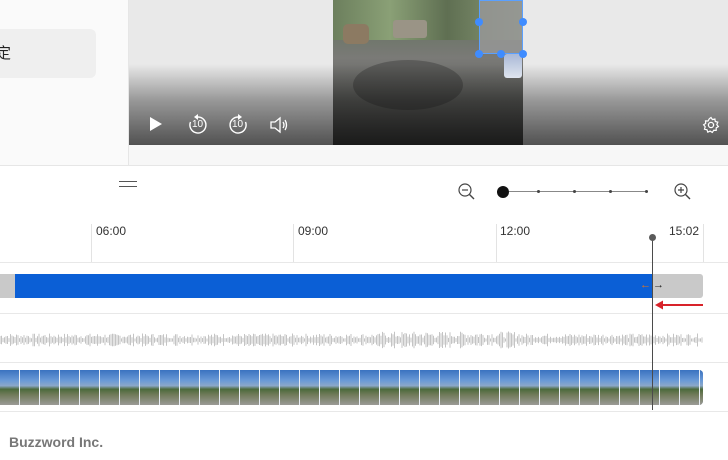  What do you see at coordinates (652, 324) in the screenshot?
I see `playhead` at bounding box center [652, 324].